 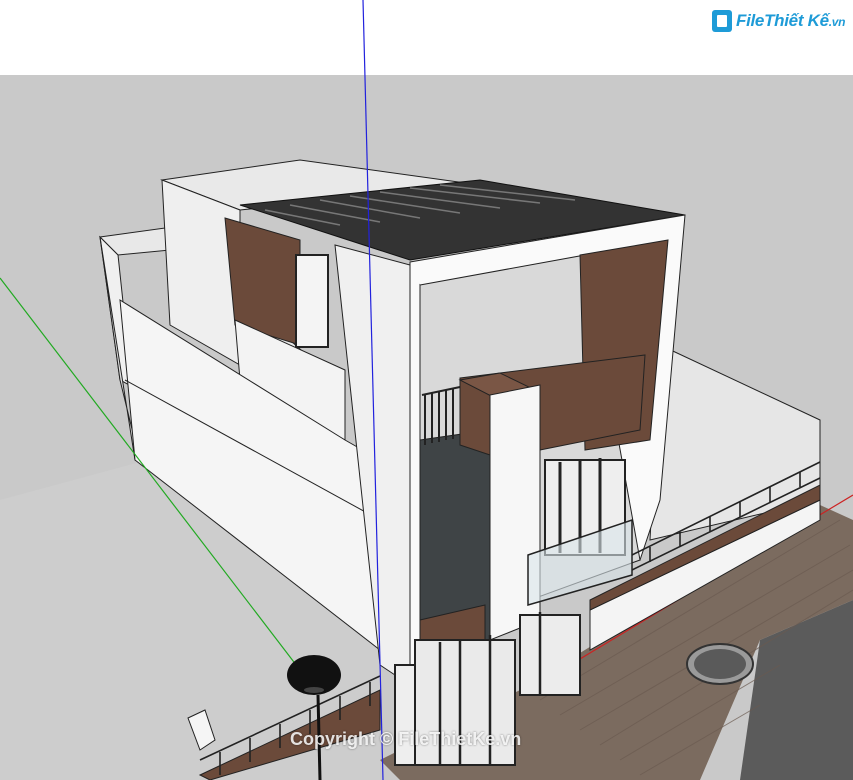 I want to click on manhole-icon, so click(x=720, y=664).